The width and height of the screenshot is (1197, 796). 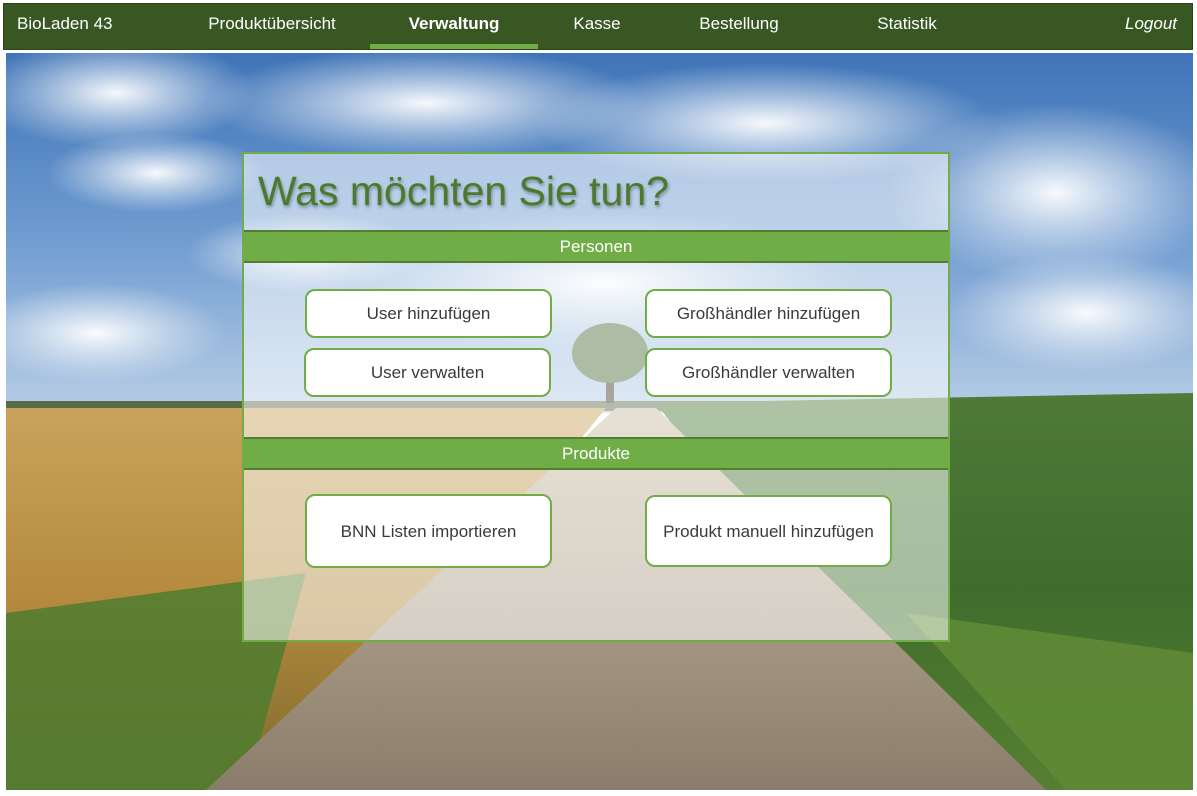 I want to click on section-header-produkte: Produkte, so click(x=596, y=453).